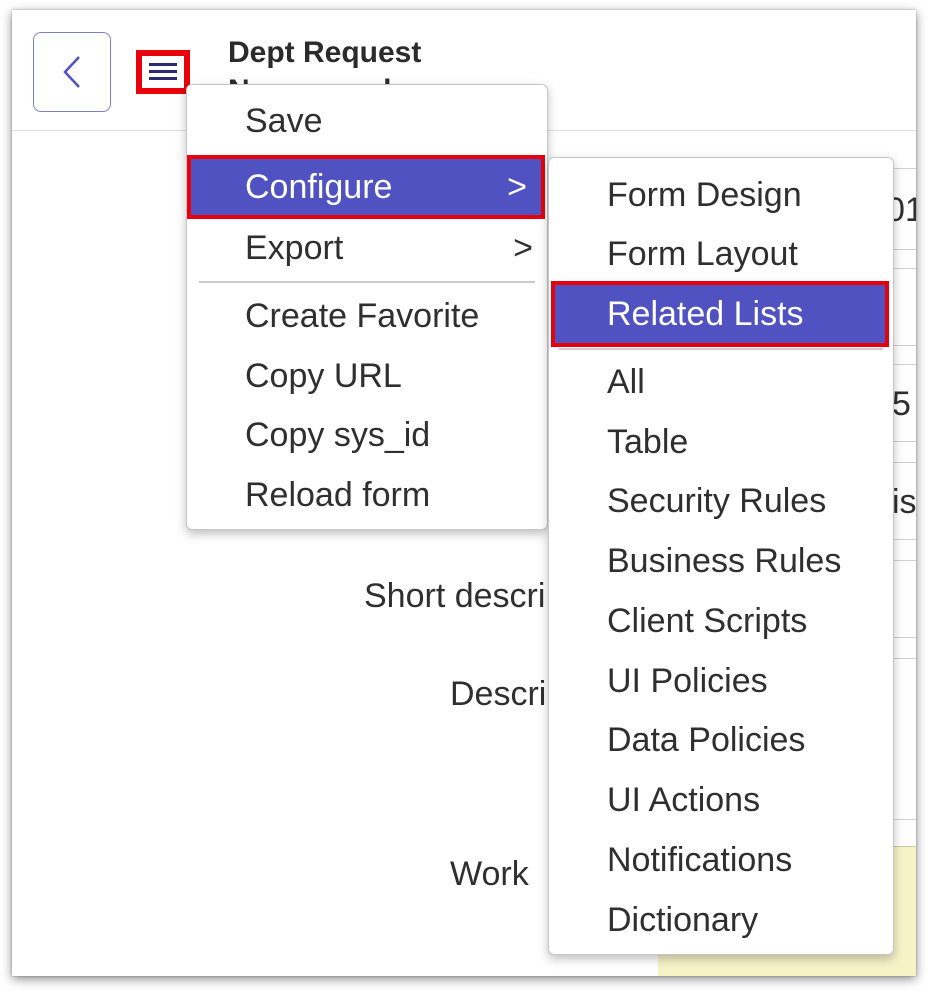 The height and width of the screenshot is (996, 942). I want to click on hamburger-menu-icon, so click(163, 71).